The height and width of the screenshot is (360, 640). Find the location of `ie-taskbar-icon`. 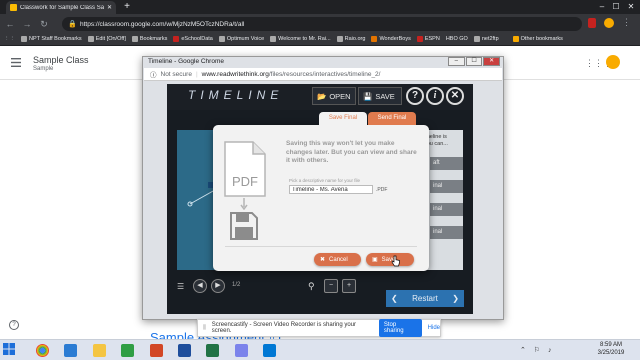

ie-taskbar-icon is located at coordinates (70, 350).